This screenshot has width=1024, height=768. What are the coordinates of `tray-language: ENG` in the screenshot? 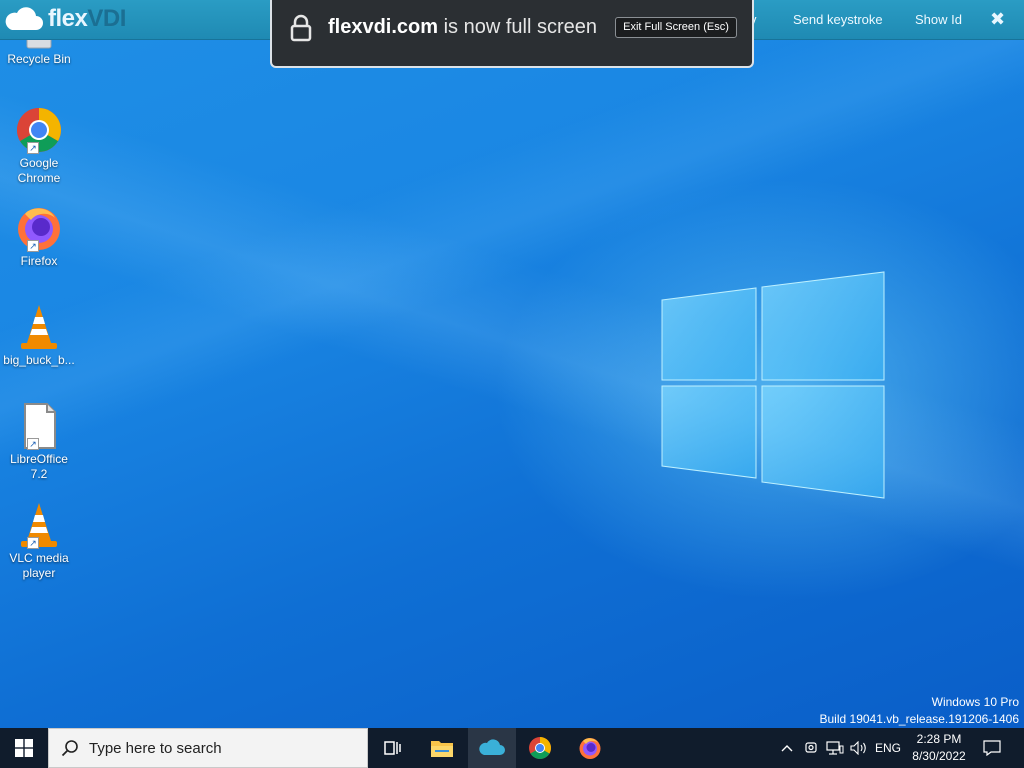 It's located at (888, 748).